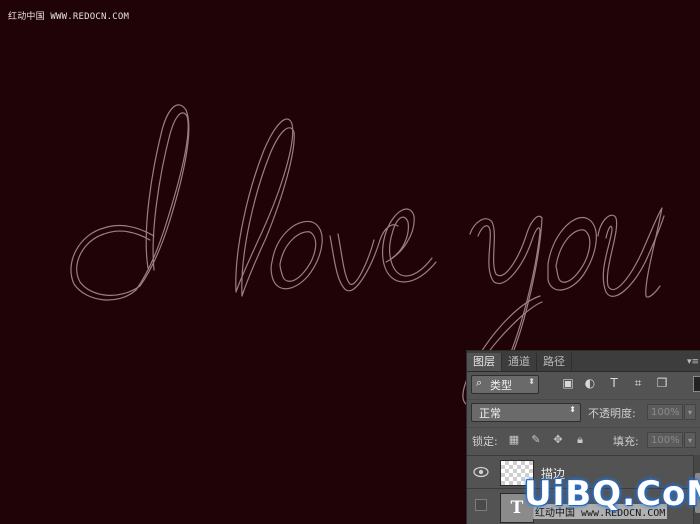 This screenshot has width=700, height=524. What do you see at coordinates (526, 412) in the screenshot?
I see `blend-mode-select: 正常 ⬍` at bounding box center [526, 412].